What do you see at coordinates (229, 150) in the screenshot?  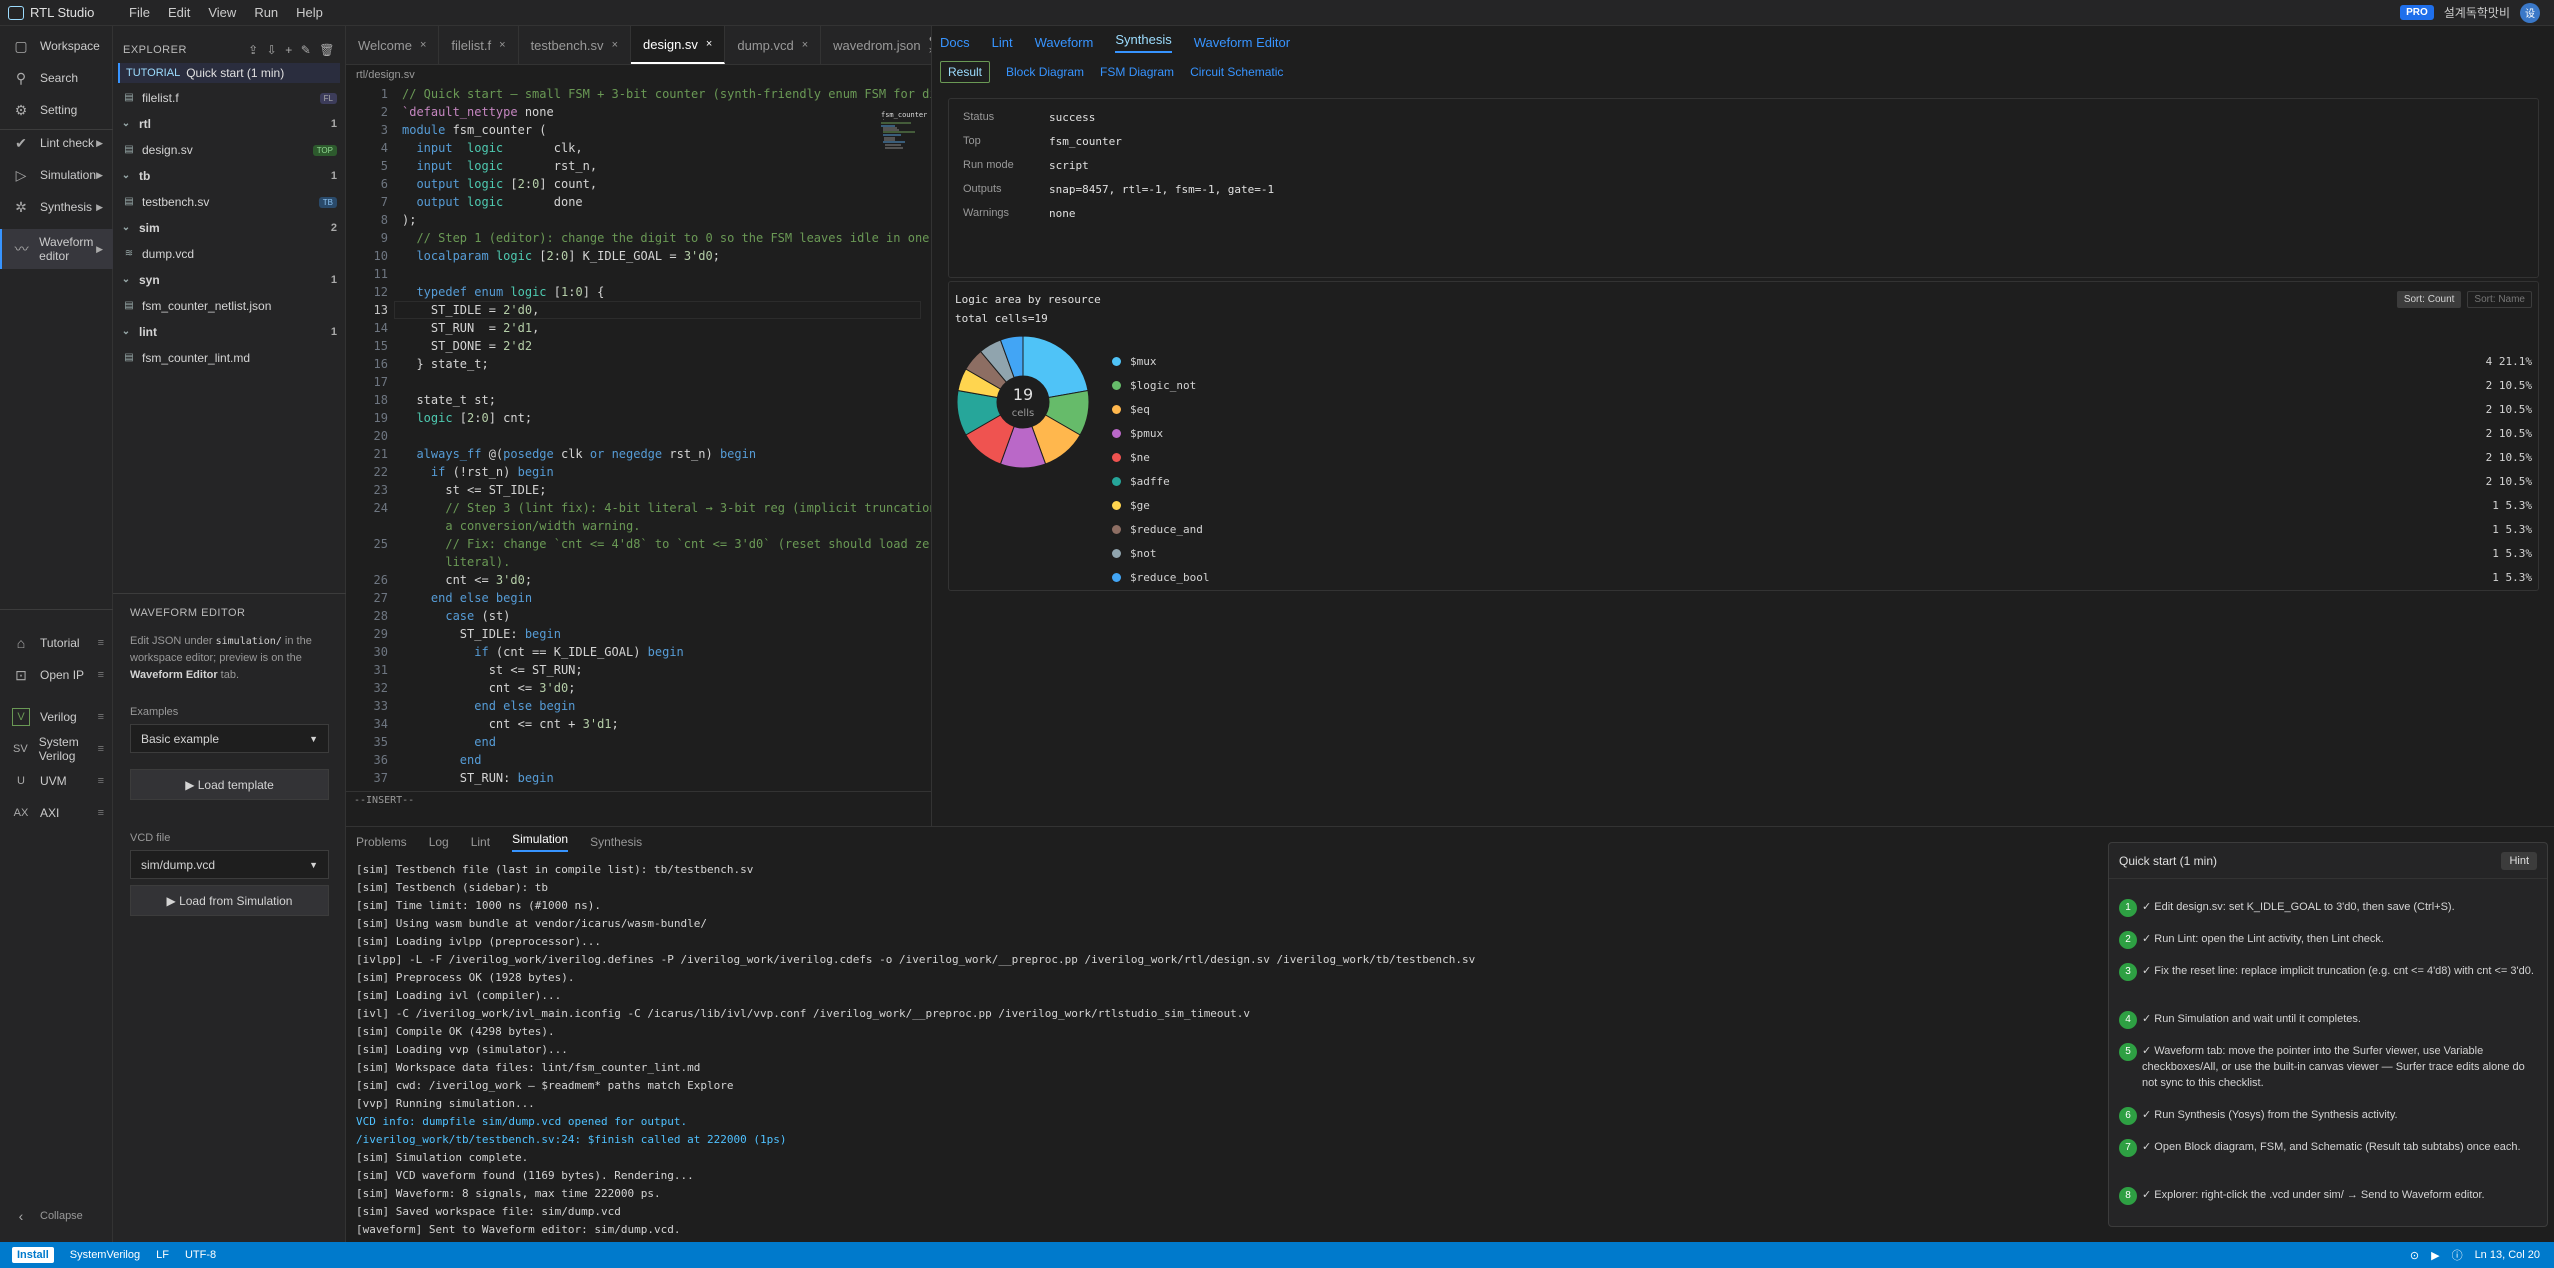 I see `file-row: ▤ design.sv TOP` at bounding box center [229, 150].